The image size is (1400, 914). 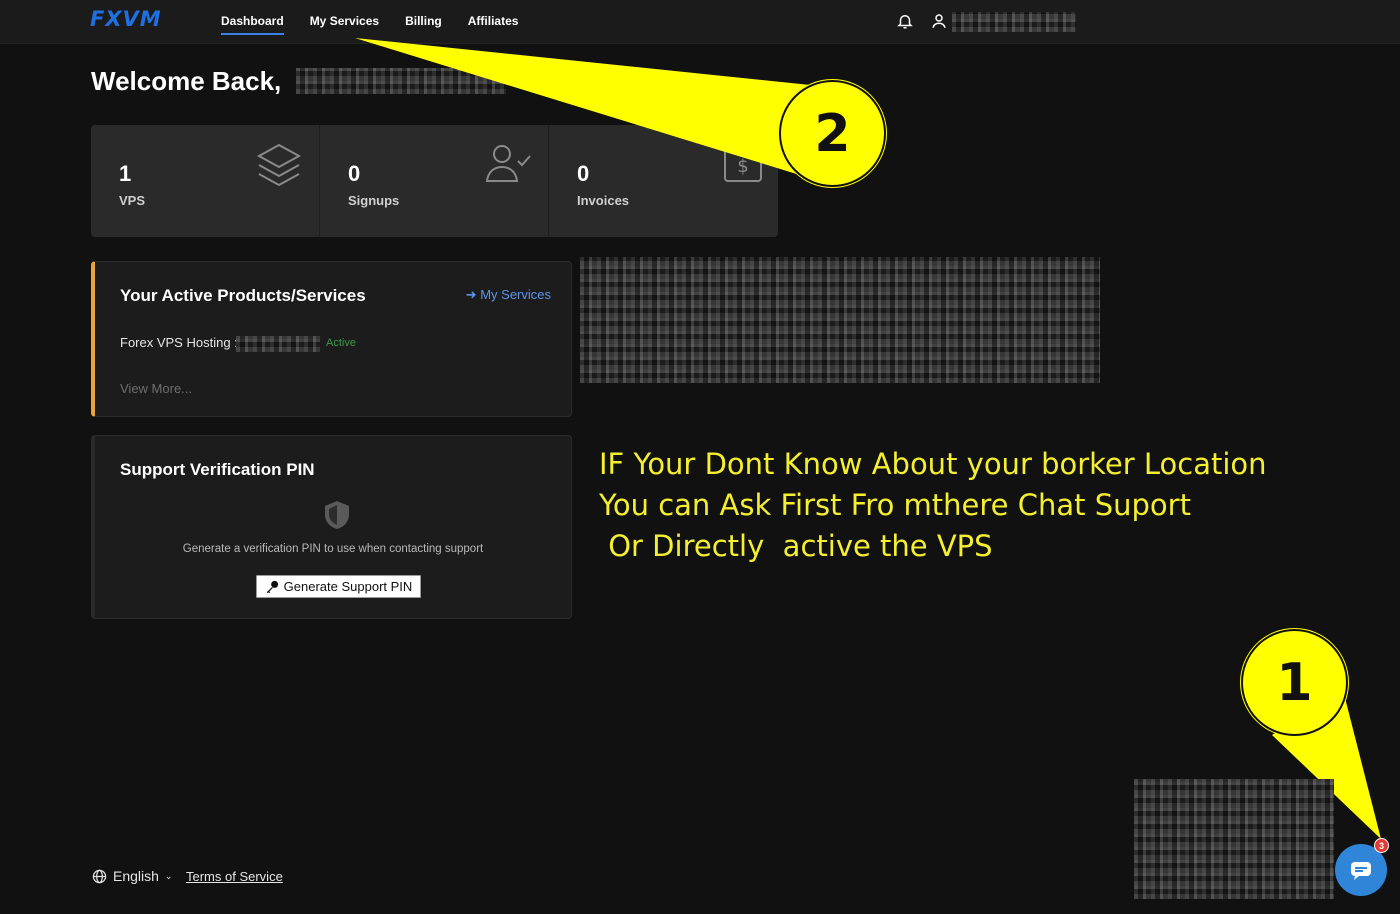 What do you see at coordinates (895, 505) in the screenshot?
I see `annotation-line: You can Ask First Fro mthere Chat Suport` at bounding box center [895, 505].